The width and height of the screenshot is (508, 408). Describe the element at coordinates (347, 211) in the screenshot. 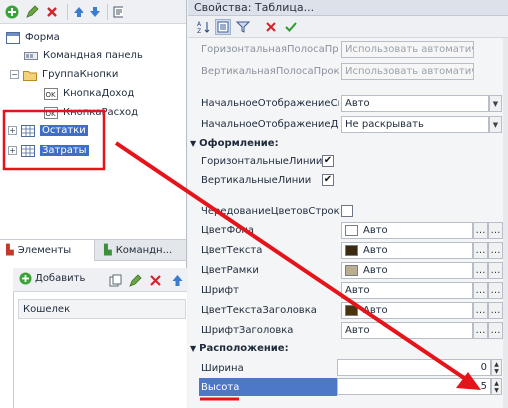

I see `alternate-rows-checkbox` at that location.